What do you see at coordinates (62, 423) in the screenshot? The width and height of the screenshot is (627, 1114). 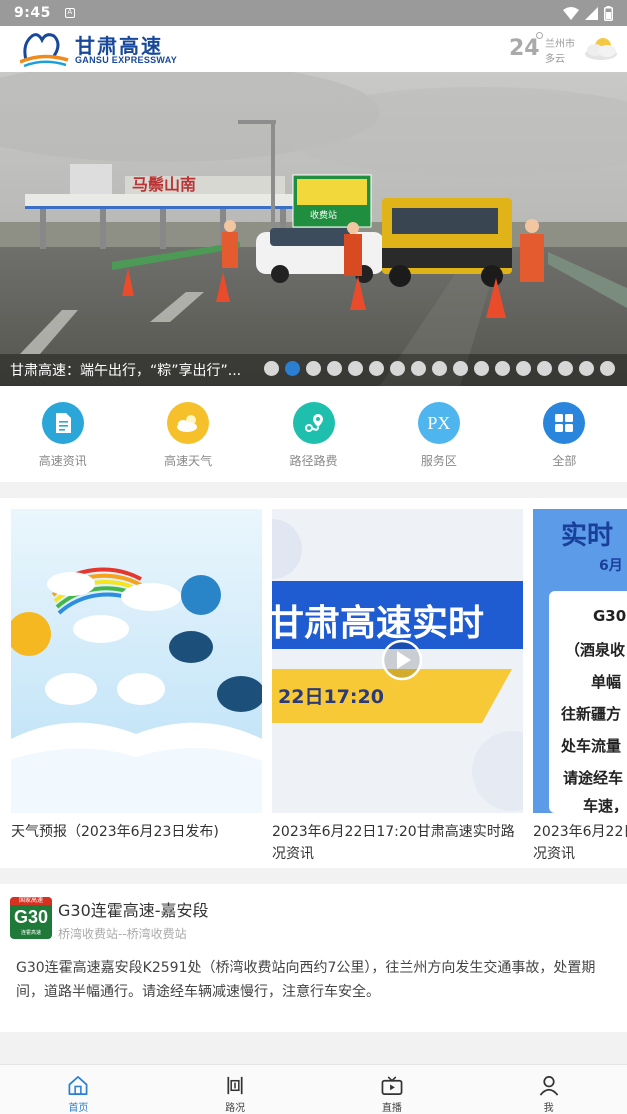 I see `document-icon` at bounding box center [62, 423].